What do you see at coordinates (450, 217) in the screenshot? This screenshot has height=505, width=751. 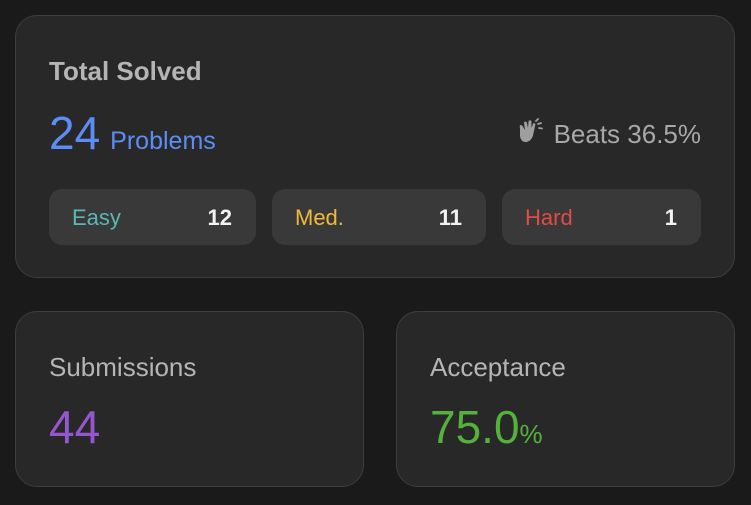 I see `medium-value: 11` at bounding box center [450, 217].